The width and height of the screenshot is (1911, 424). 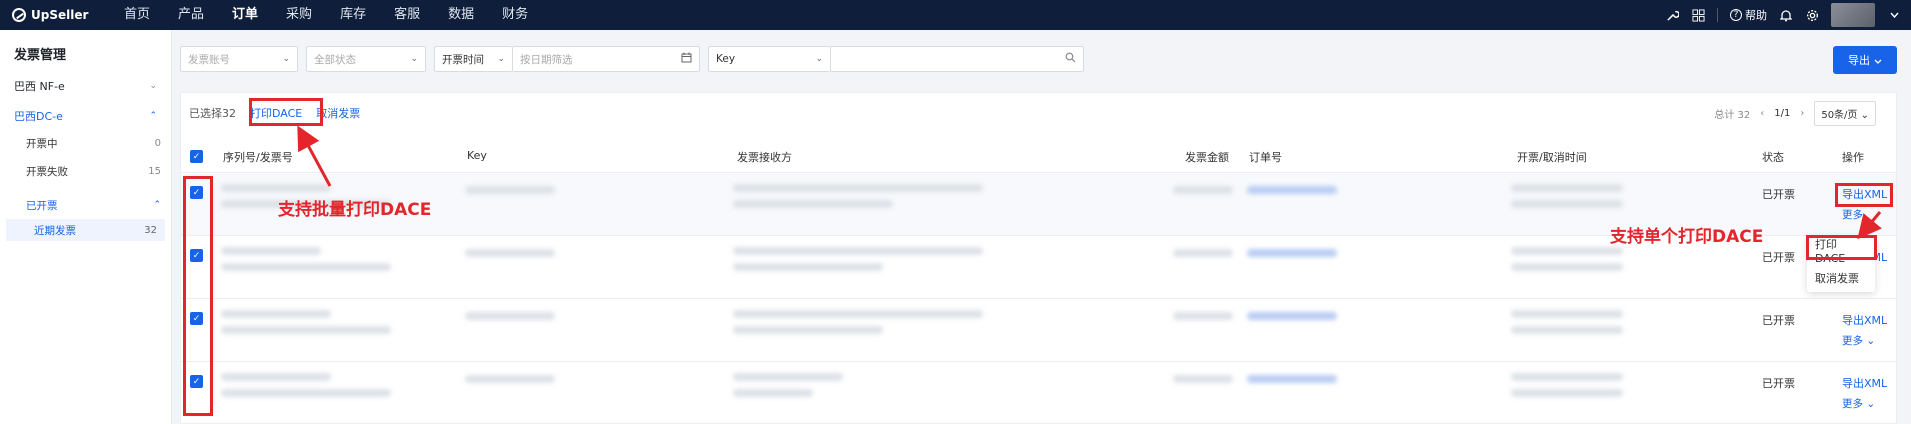 What do you see at coordinates (355, 210) in the screenshot?
I see `annotation-batch-print: 支持批量打印DACE` at bounding box center [355, 210].